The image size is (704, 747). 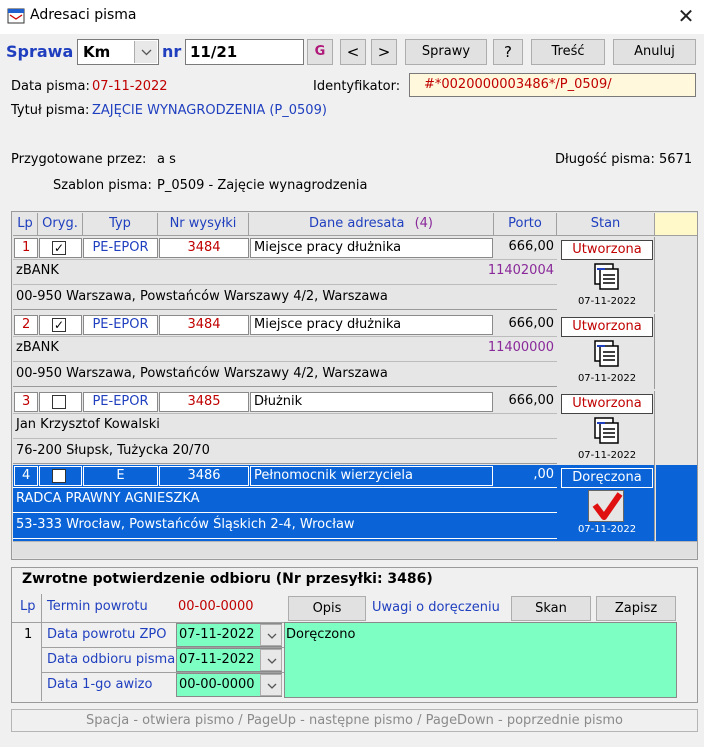 I want to click on identyfikator-field: #*0020000003486*/P_0509/, so click(x=552, y=85).